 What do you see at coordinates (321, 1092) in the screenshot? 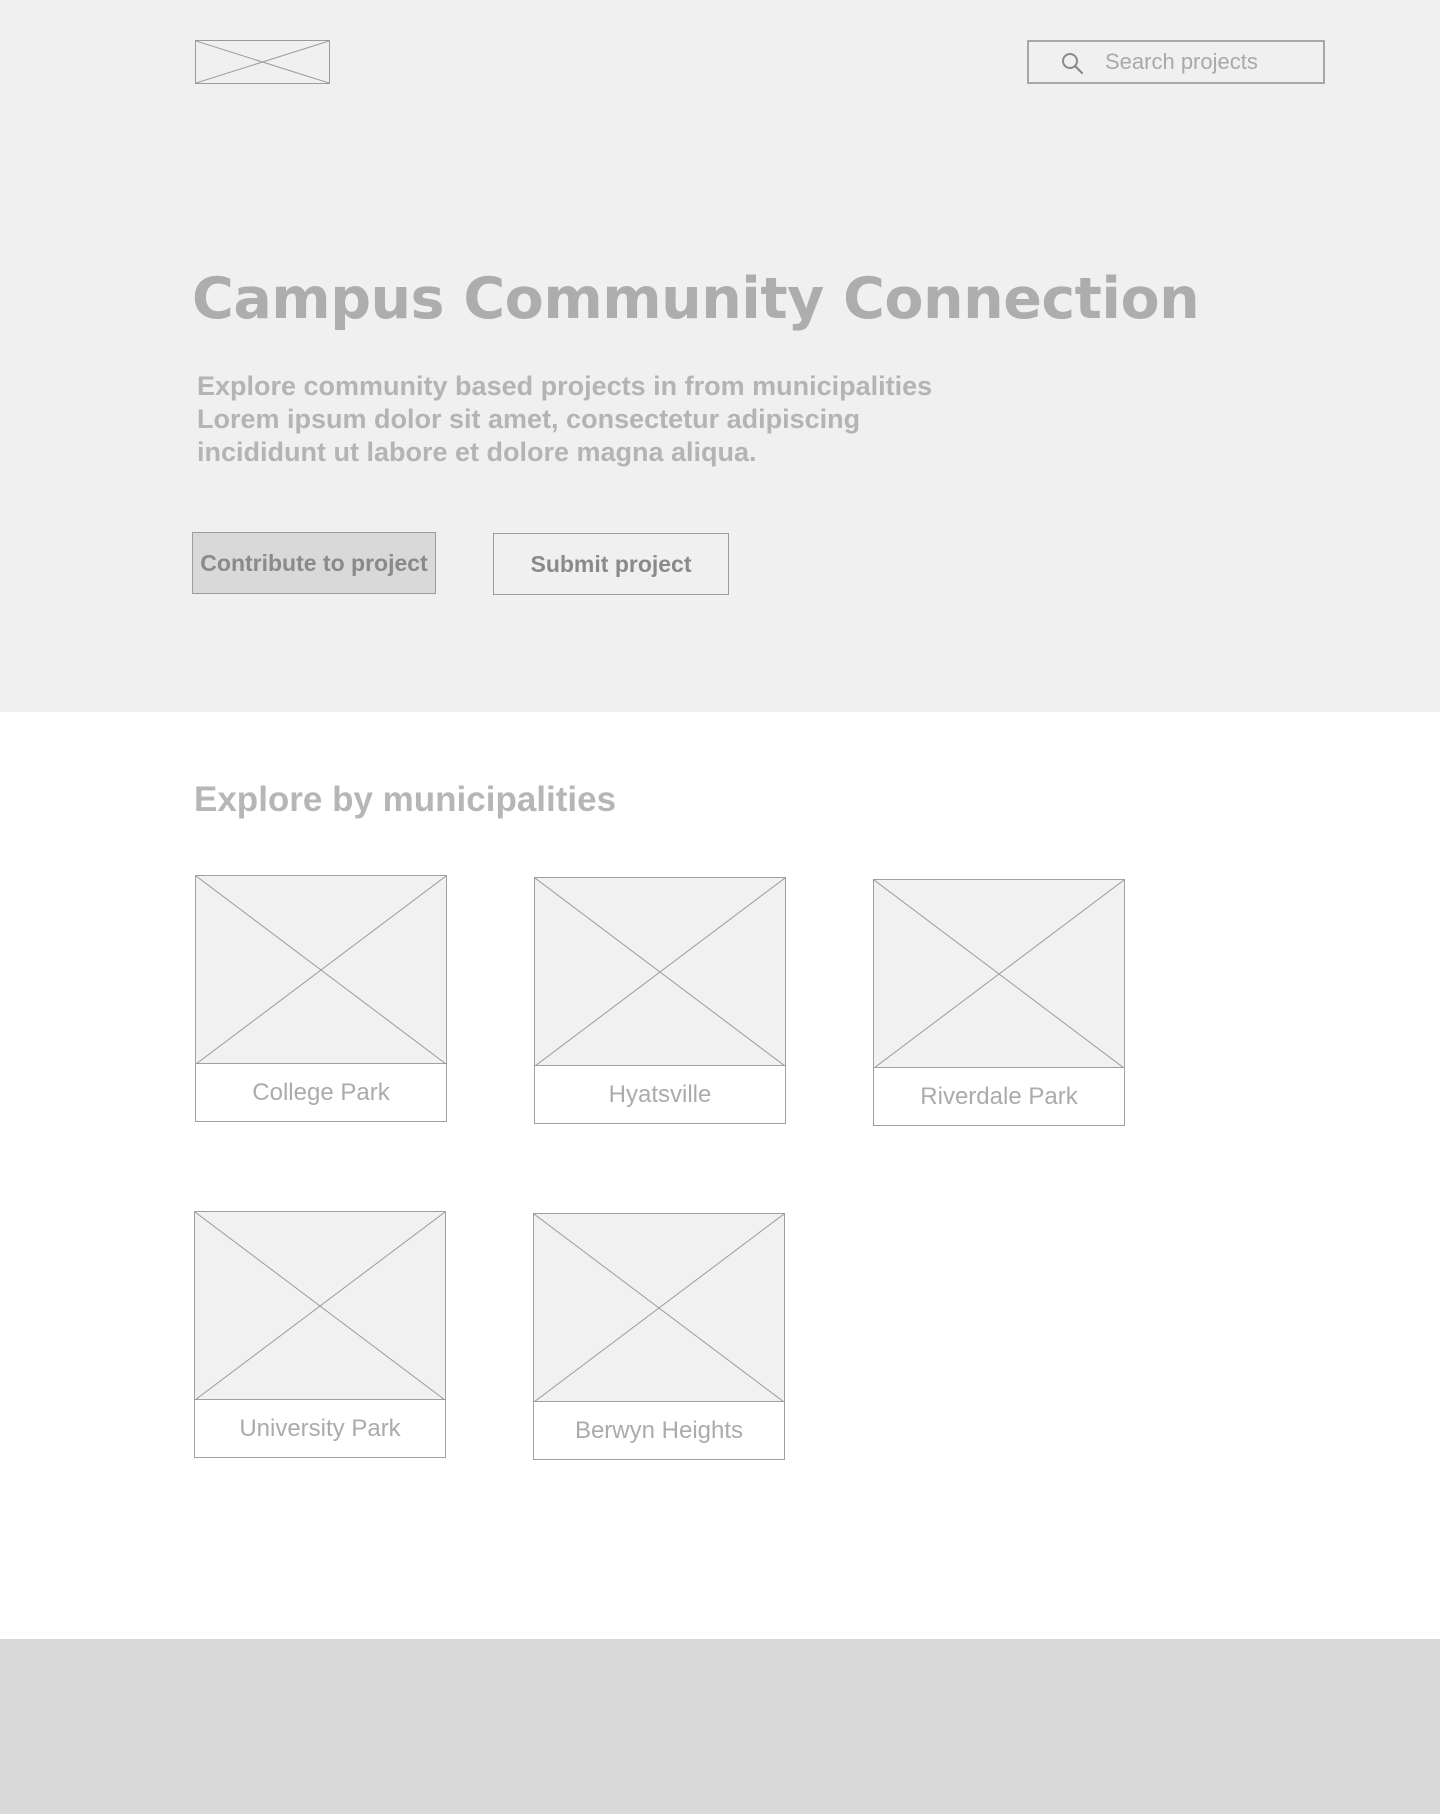
I see `municipality-name: College Park` at bounding box center [321, 1092].